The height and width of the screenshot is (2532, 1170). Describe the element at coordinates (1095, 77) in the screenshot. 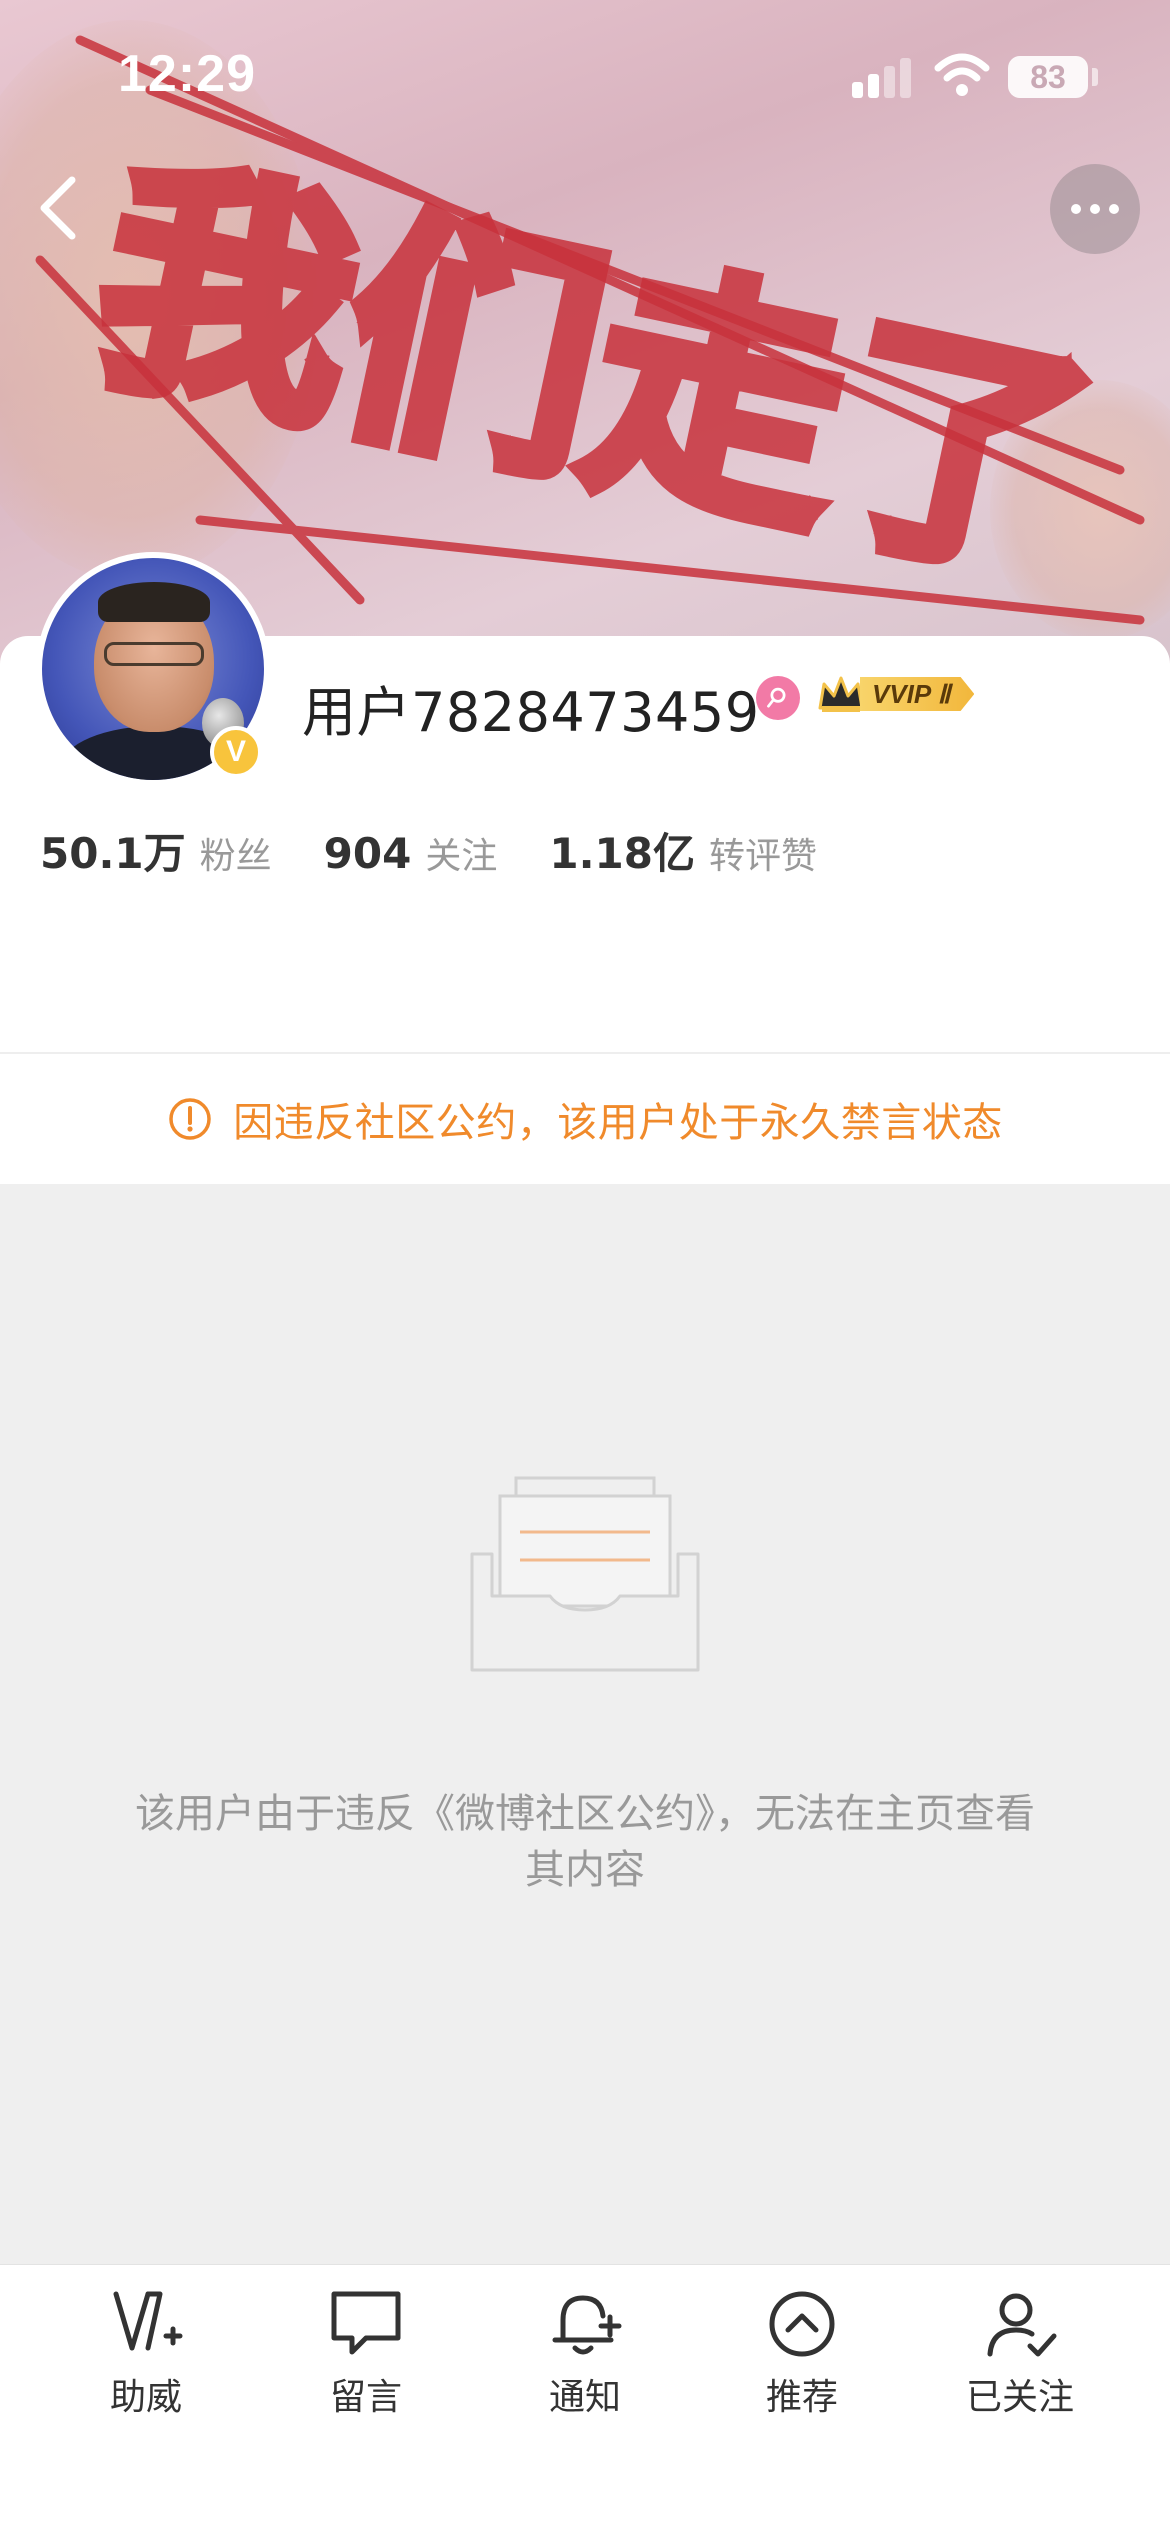

I see `battery-tip` at that location.